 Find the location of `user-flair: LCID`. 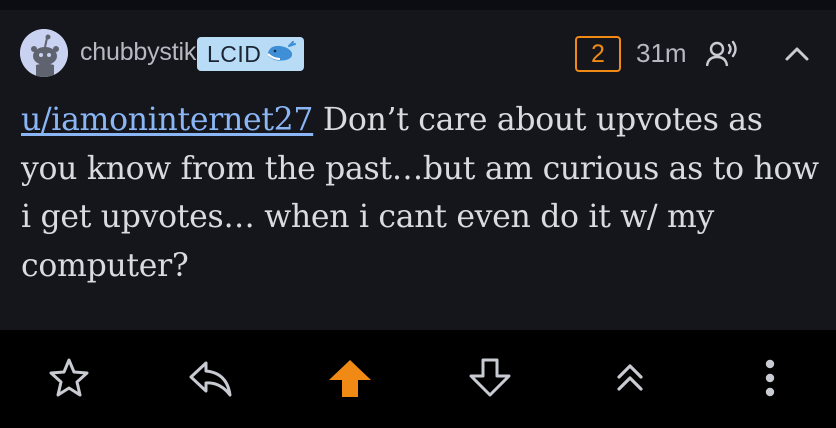

user-flair: LCID is located at coordinates (251, 54).